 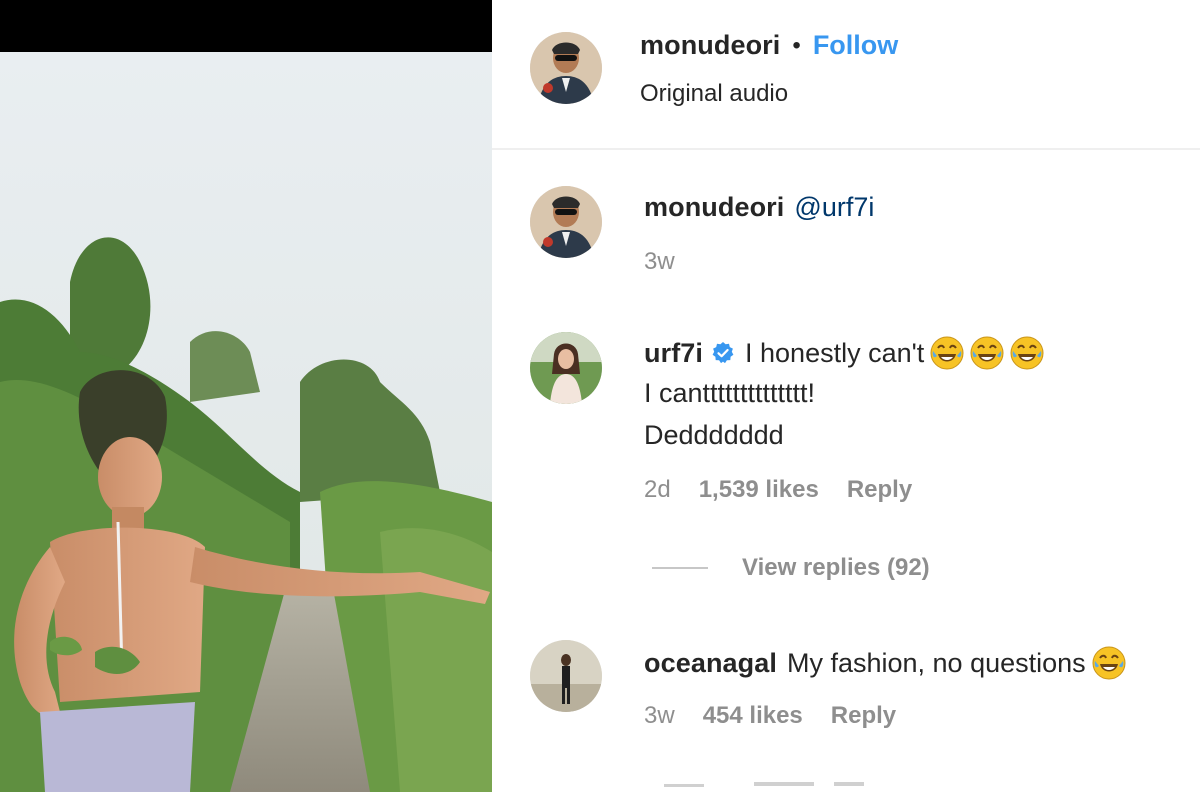 I want to click on comment-text: My fashion, no questions, so click(x=936, y=662).